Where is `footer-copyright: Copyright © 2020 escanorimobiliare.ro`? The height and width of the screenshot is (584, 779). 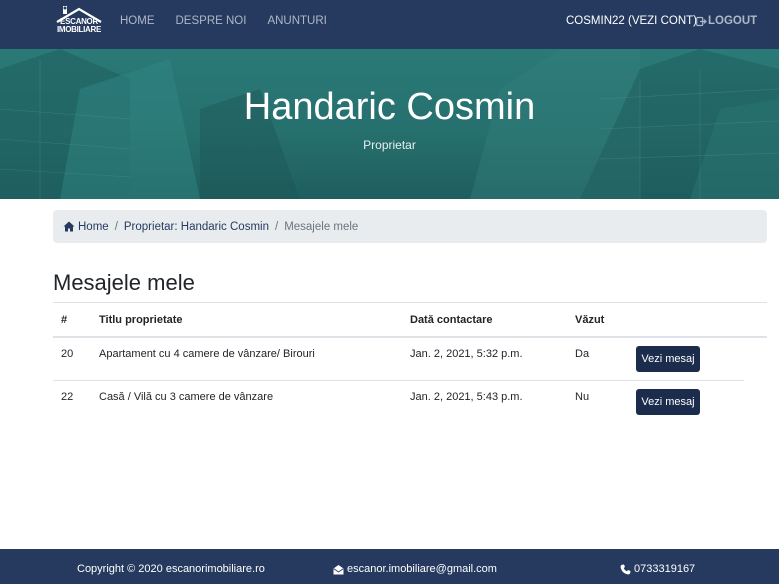 footer-copyright: Copyright © 2020 escanorimobiliare.ro is located at coordinates (171, 569).